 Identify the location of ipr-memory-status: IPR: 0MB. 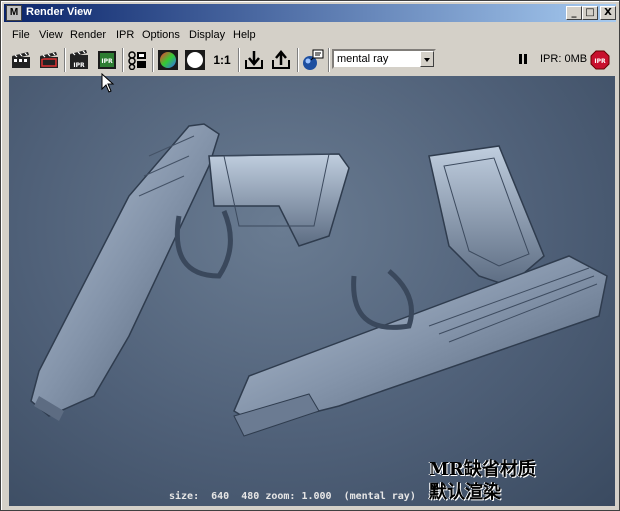
(564, 59).